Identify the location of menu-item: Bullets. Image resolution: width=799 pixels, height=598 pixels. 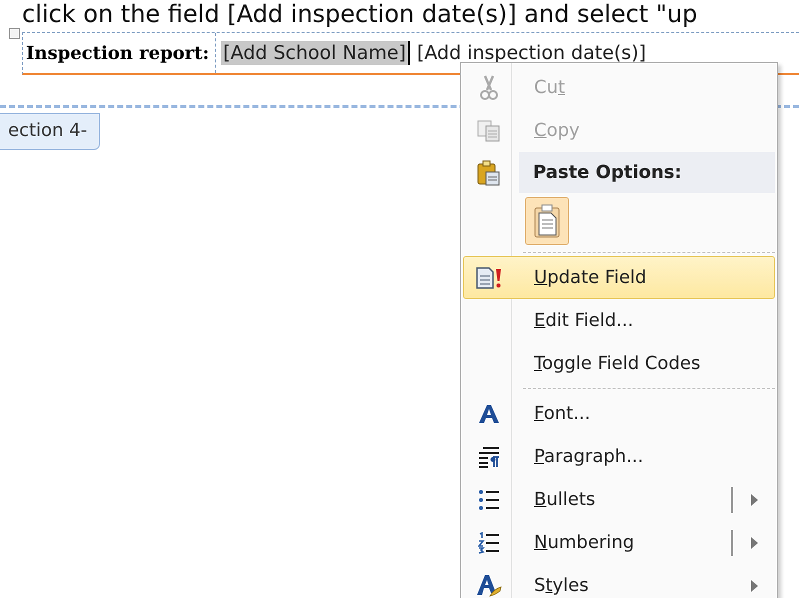
(619, 499).